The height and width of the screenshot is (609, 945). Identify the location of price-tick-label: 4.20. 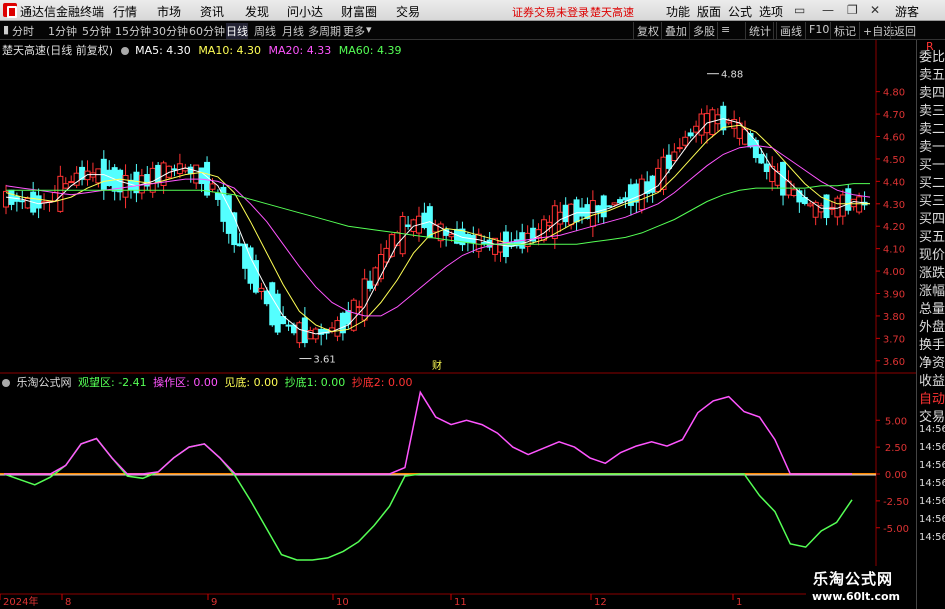
(894, 227).